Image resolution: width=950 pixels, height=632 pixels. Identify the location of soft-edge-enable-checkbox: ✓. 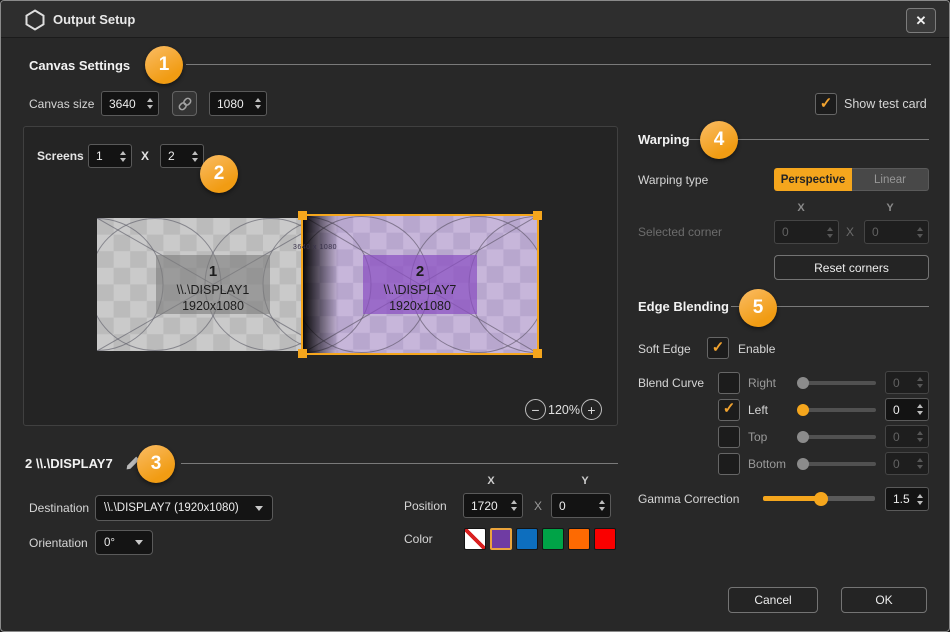
(718, 348).